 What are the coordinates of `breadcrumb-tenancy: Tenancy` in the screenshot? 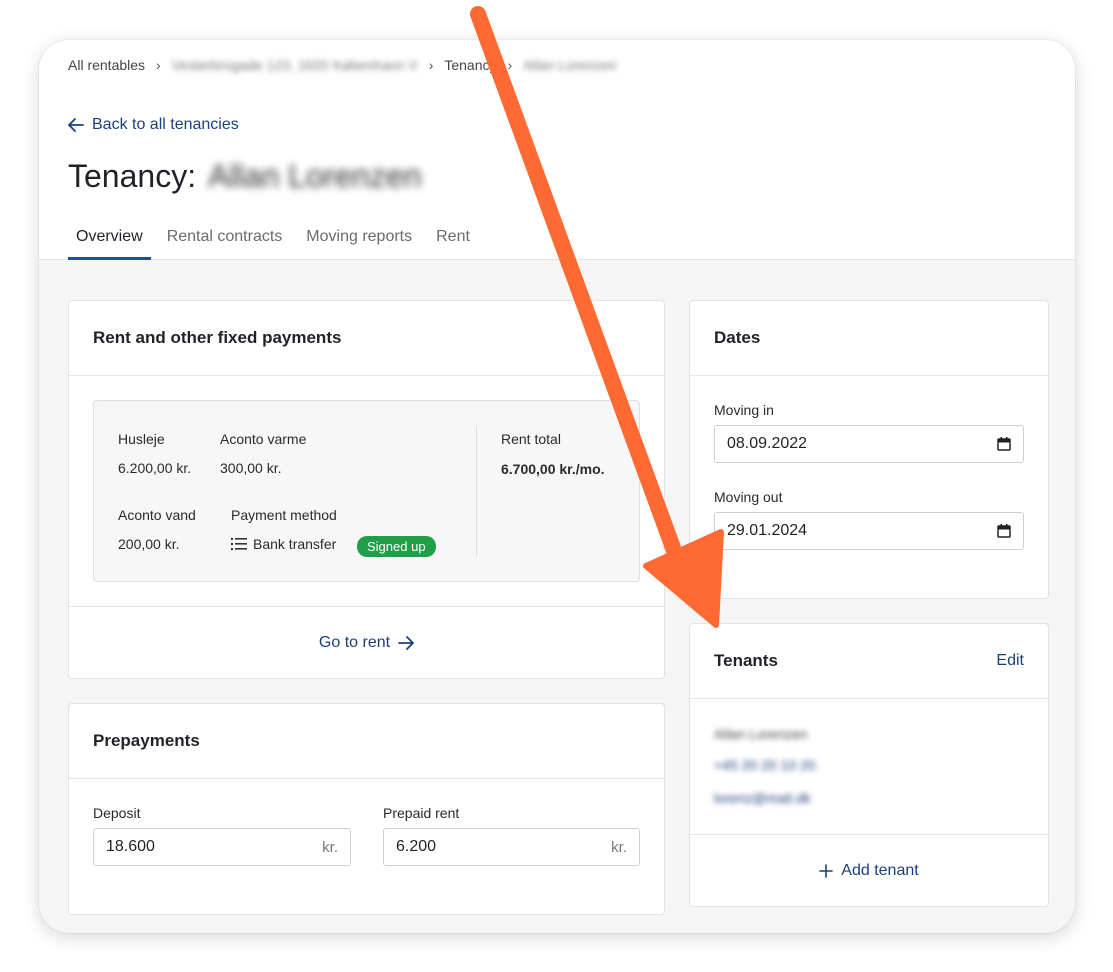 It's located at (470, 65).